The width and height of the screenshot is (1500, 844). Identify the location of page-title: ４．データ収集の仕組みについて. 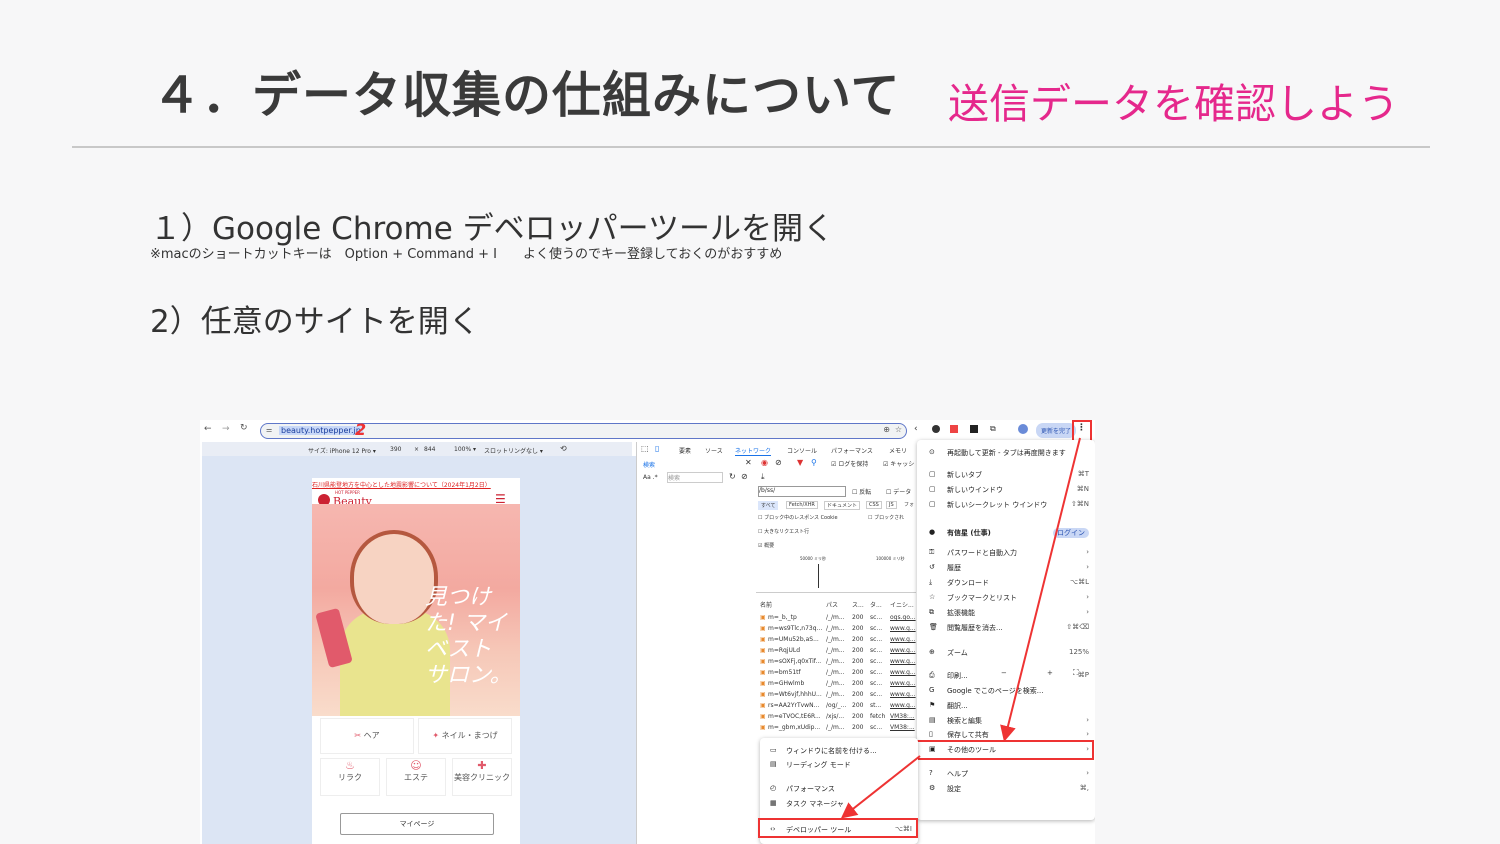
(526, 95).